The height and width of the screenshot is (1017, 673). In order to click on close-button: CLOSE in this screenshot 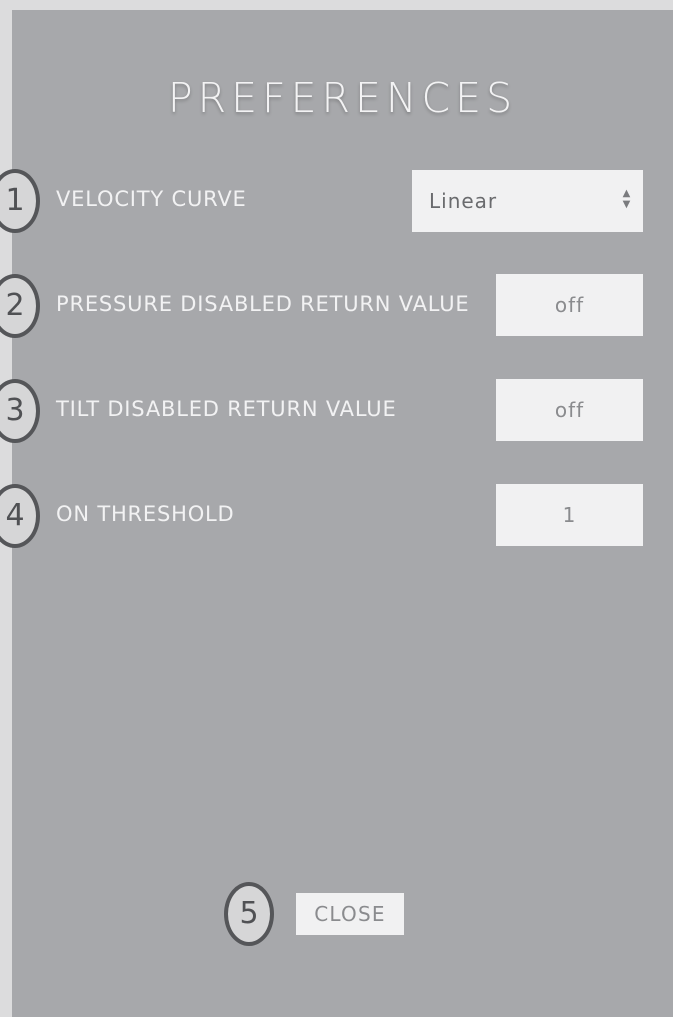, I will do `click(350, 914)`.